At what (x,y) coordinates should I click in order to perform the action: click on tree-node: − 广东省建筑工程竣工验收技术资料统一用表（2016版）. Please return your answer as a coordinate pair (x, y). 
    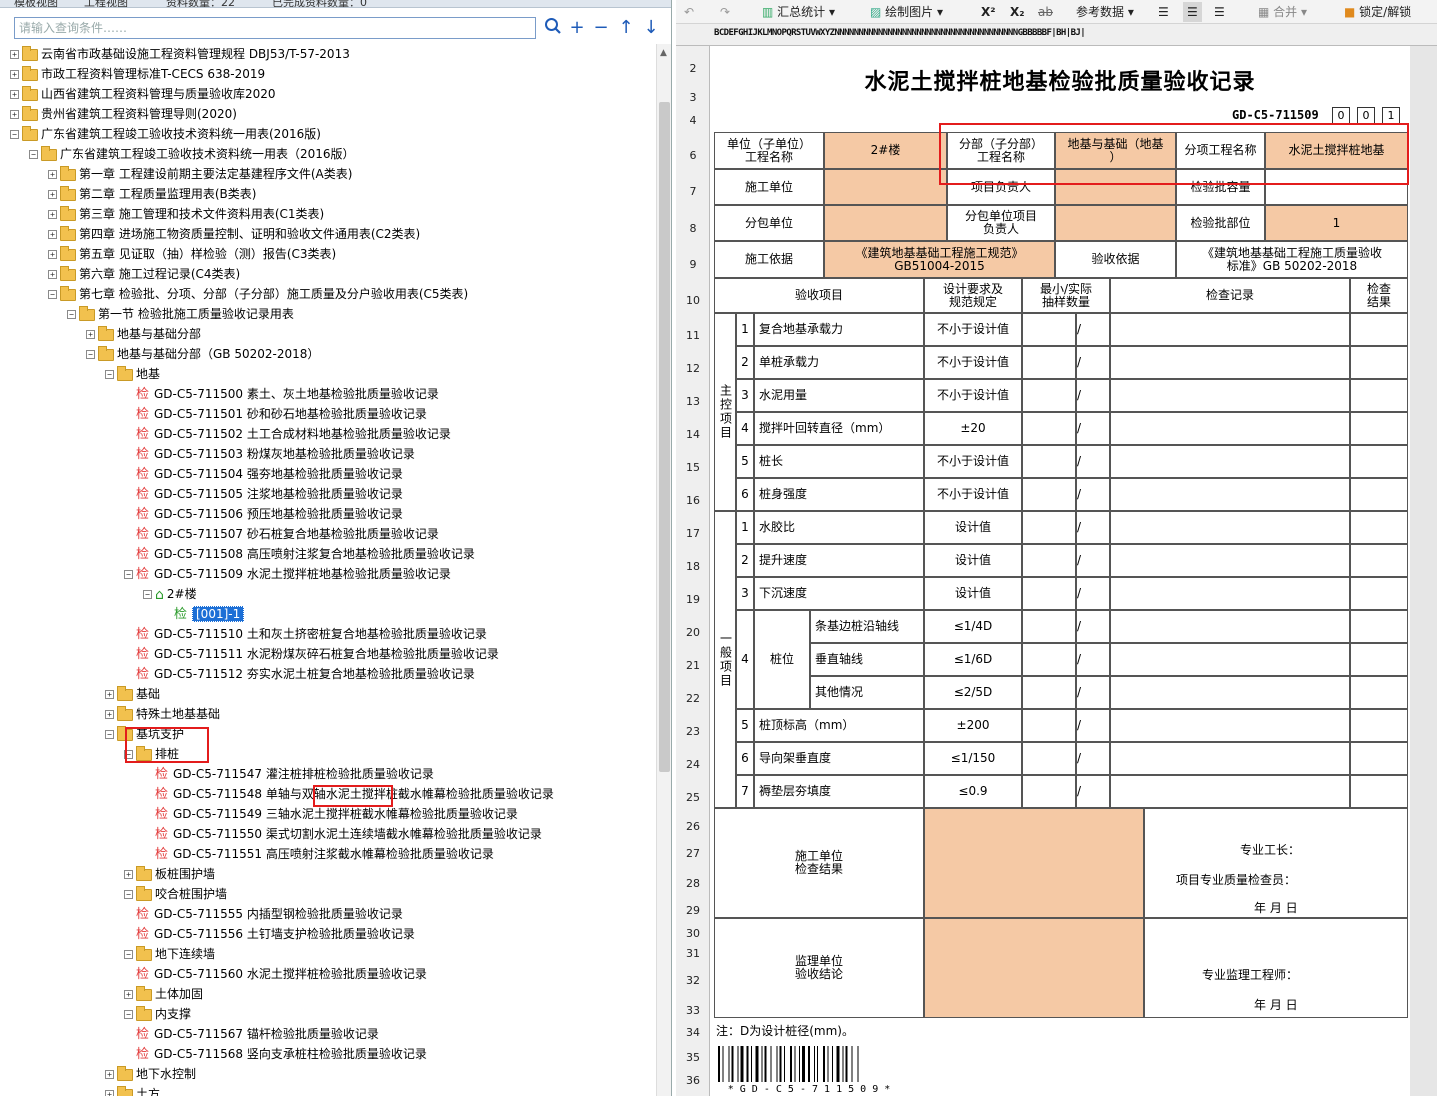
    Looking at the image, I should click on (192, 154).